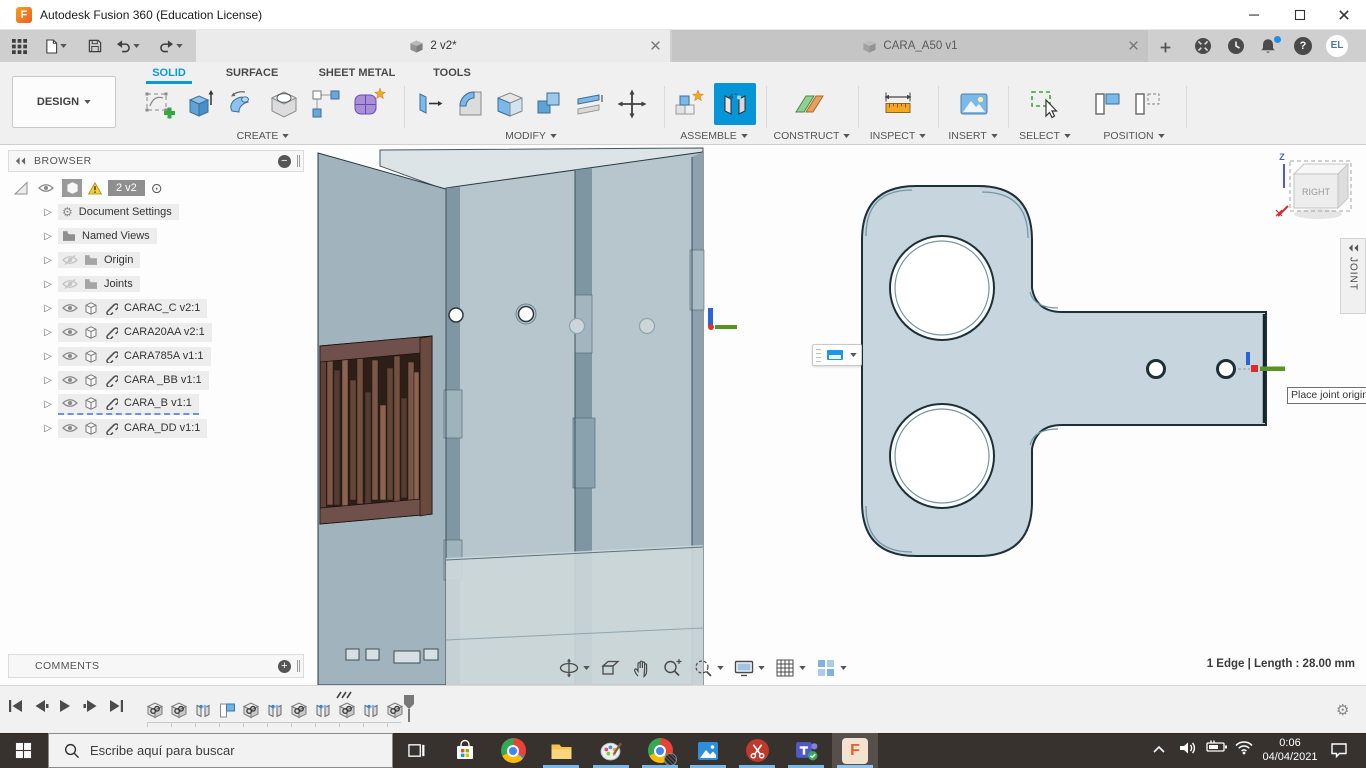  I want to click on browser-row-component: ▷ CARA _BB v1:1, so click(156, 380).